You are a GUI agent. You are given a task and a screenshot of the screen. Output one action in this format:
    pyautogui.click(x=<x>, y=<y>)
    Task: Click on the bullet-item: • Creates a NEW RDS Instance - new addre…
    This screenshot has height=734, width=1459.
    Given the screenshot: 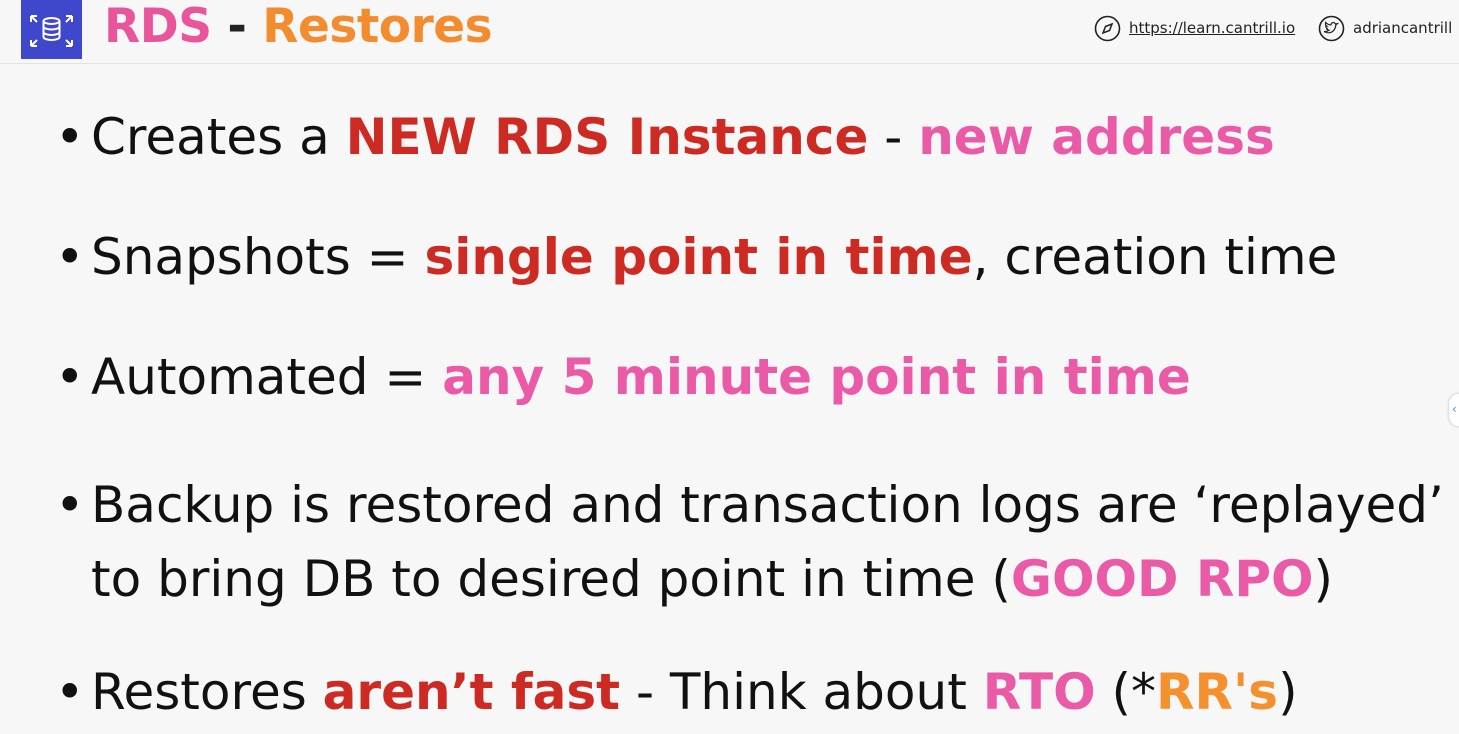 What is the action you would take?
    pyautogui.click(x=665, y=137)
    